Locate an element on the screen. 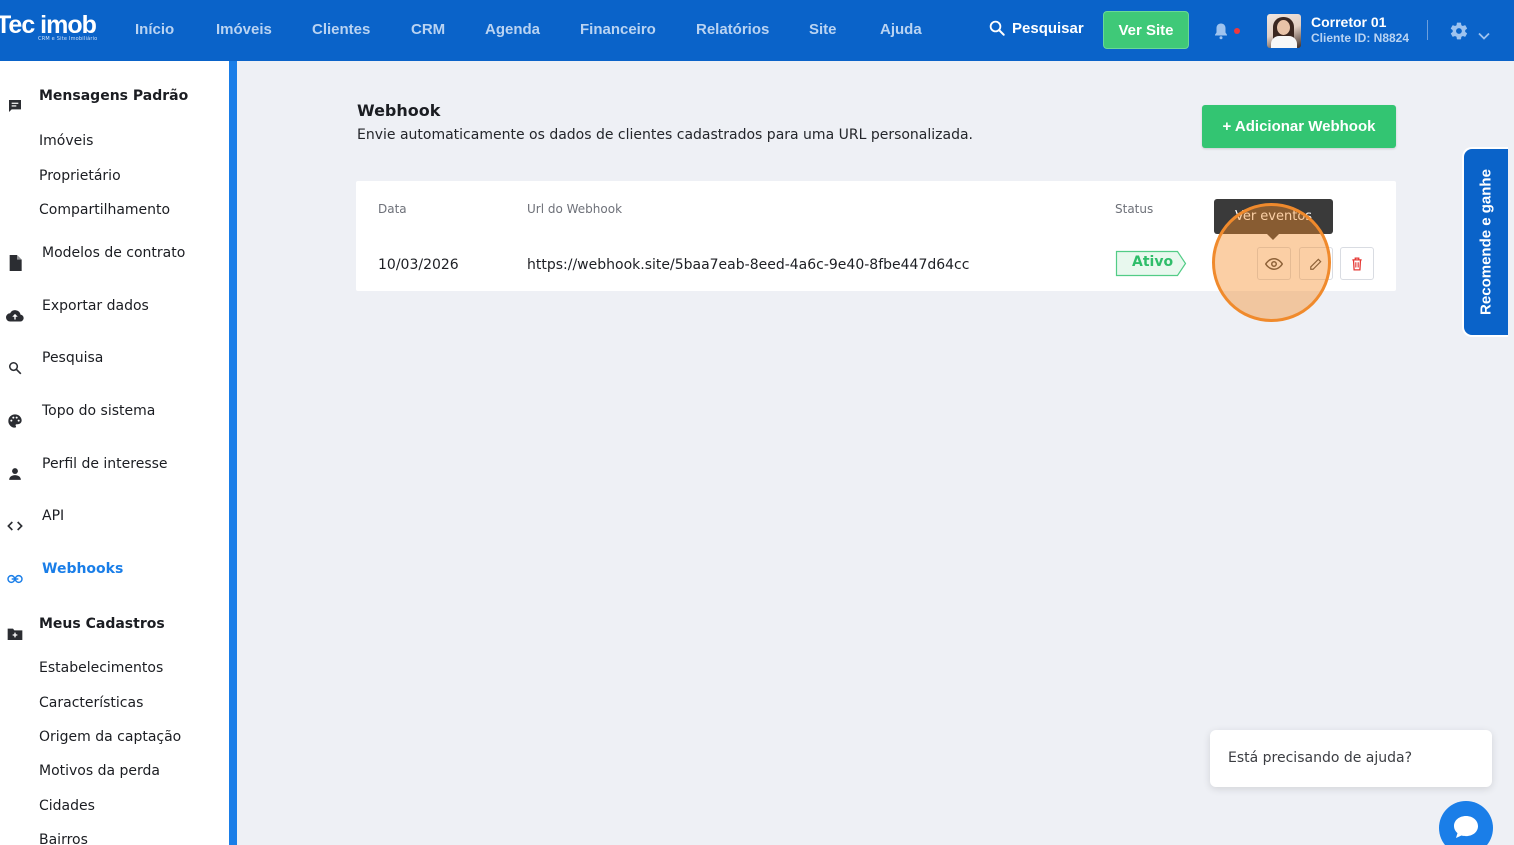 The height and width of the screenshot is (845, 1514). cloud-upload-icon is located at coordinates (15, 316).